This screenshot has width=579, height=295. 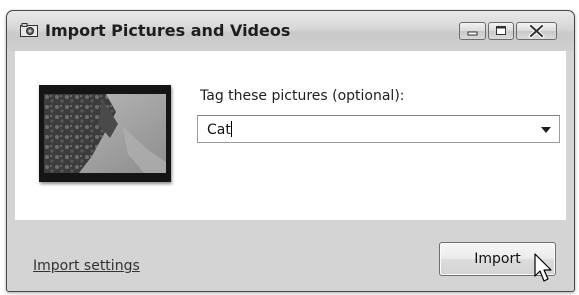 I want to click on close-icon, so click(x=536, y=31).